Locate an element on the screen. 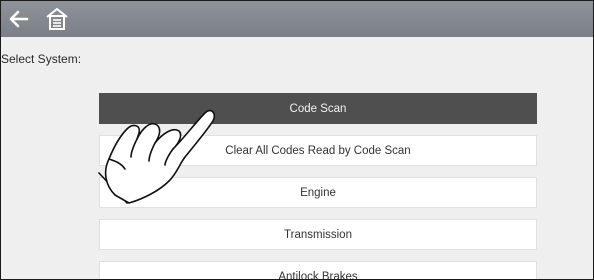  home-button is located at coordinates (57, 19).